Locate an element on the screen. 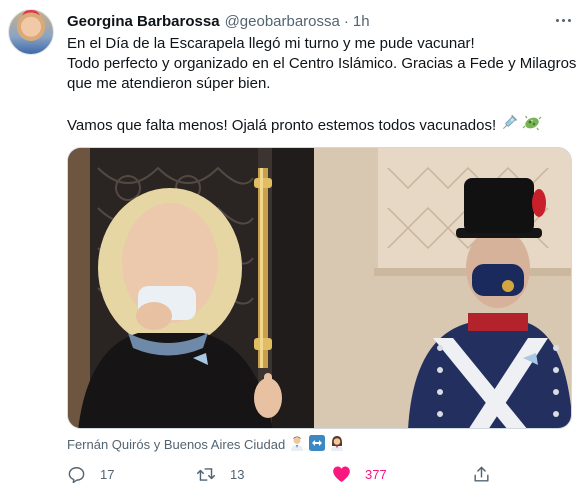  like-button: 377 is located at coordinates (359, 474).